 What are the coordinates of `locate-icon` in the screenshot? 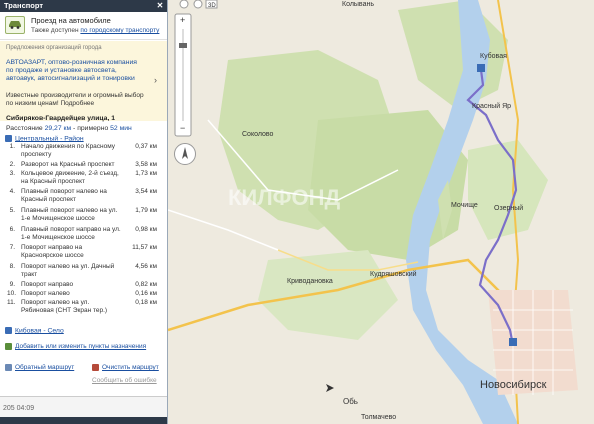 It's located at (184, 4).